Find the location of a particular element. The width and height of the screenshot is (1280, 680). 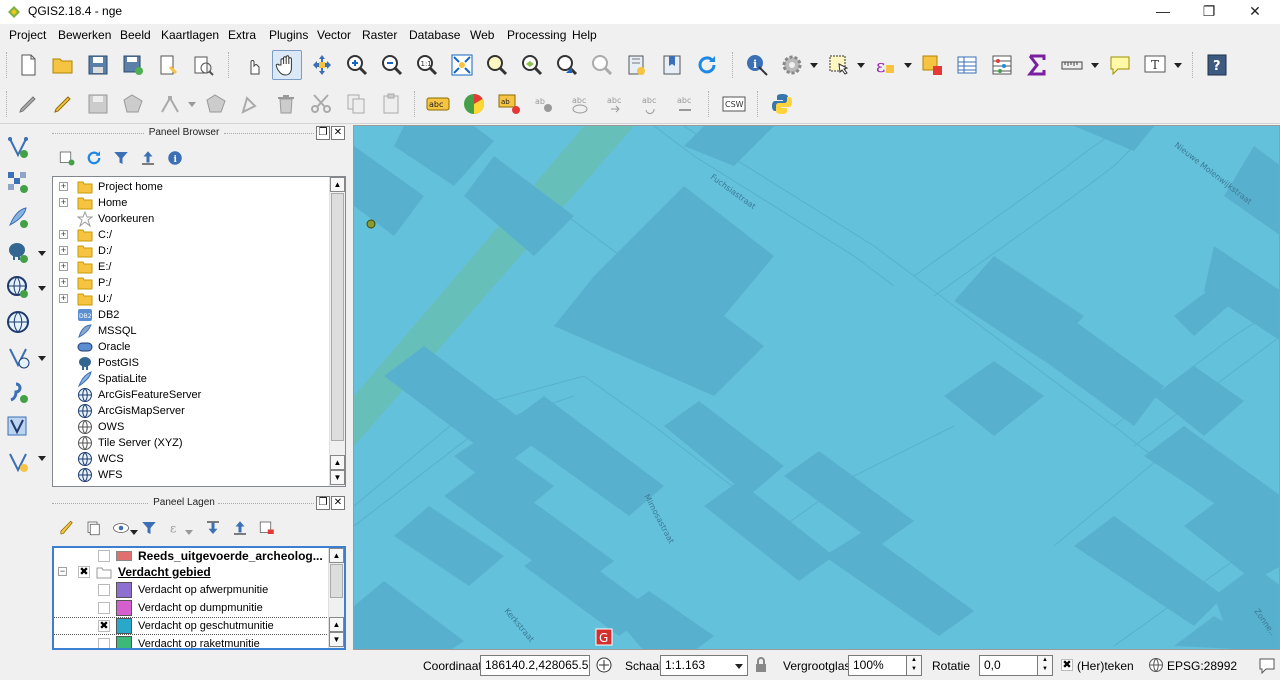

pan-to-selection-button is located at coordinates (322, 65).